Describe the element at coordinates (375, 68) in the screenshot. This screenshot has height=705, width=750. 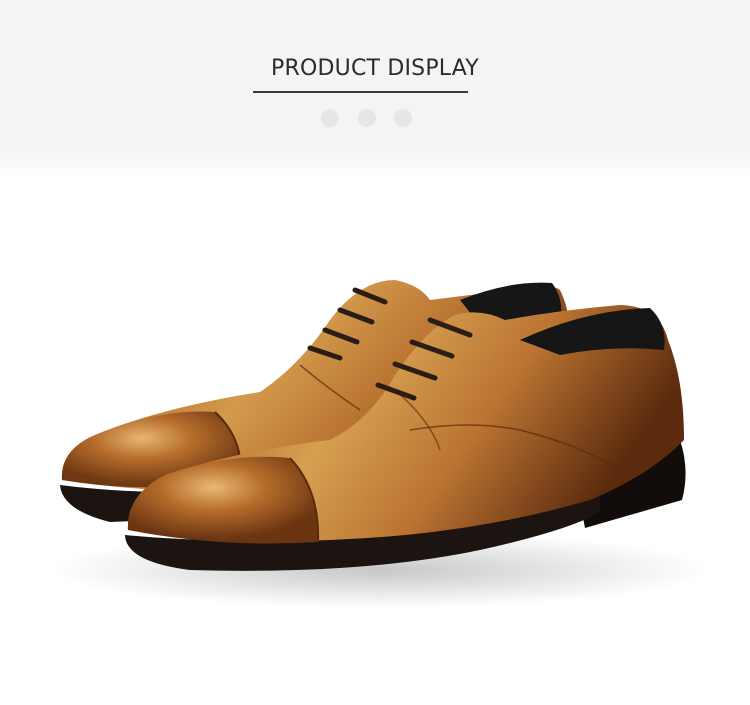
I see `section-title: PRODUCT DISPLAY` at that location.